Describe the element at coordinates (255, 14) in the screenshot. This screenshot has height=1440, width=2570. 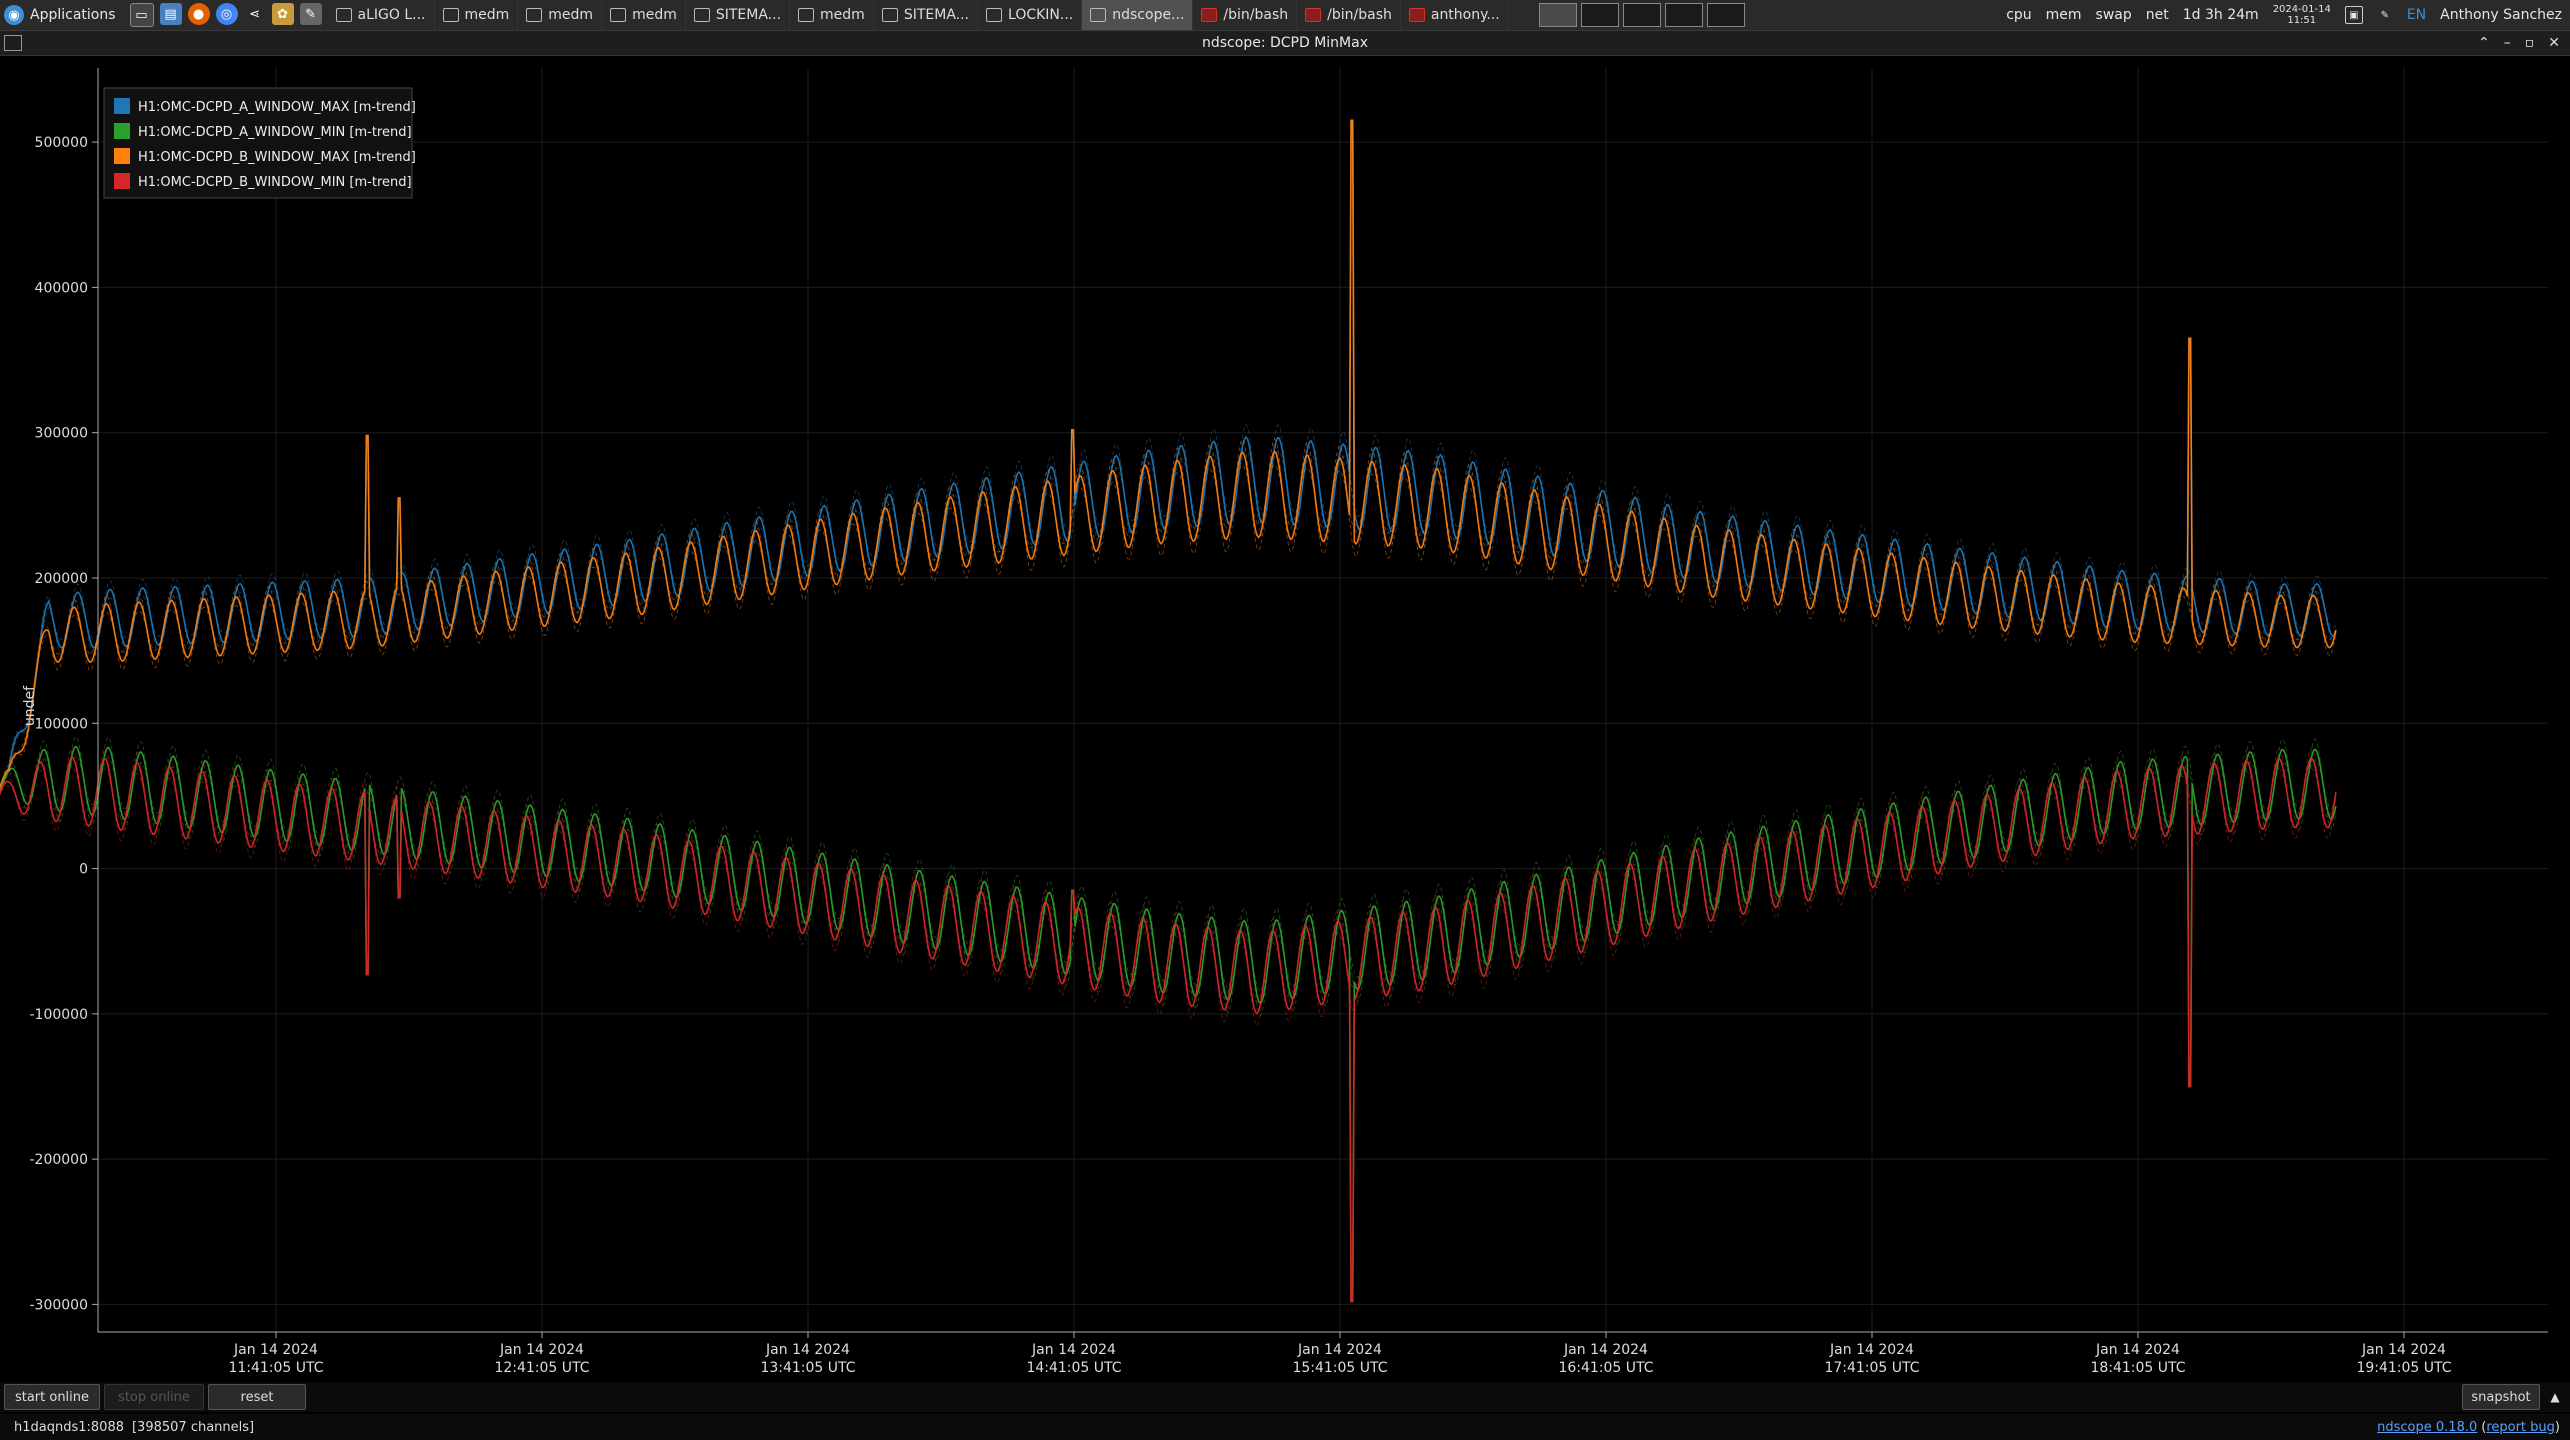
I see `share-icon: ⋖` at that location.